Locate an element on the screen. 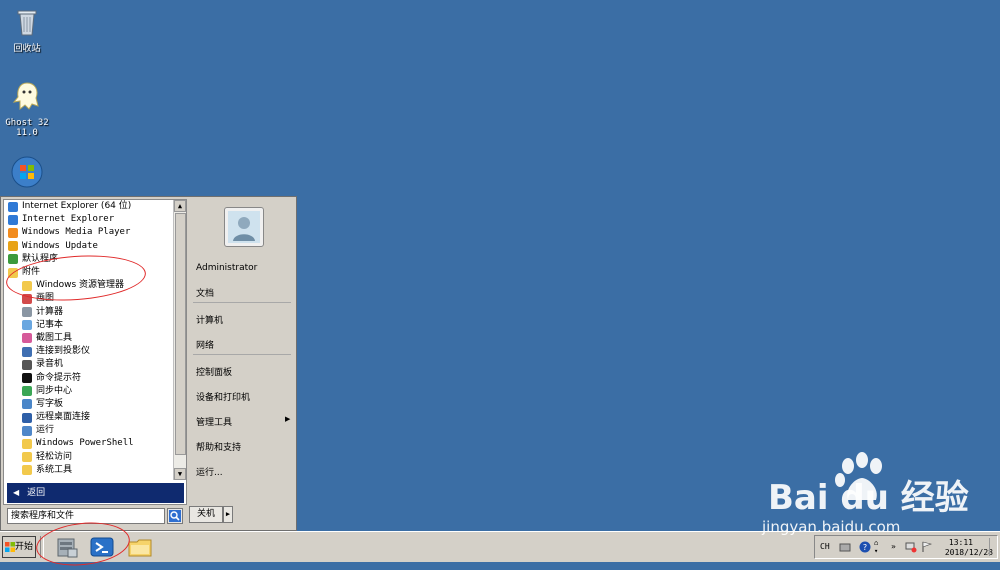 This screenshot has width=1000, height=570. control-panel-link: 控制面板 is located at coordinates (214, 371).